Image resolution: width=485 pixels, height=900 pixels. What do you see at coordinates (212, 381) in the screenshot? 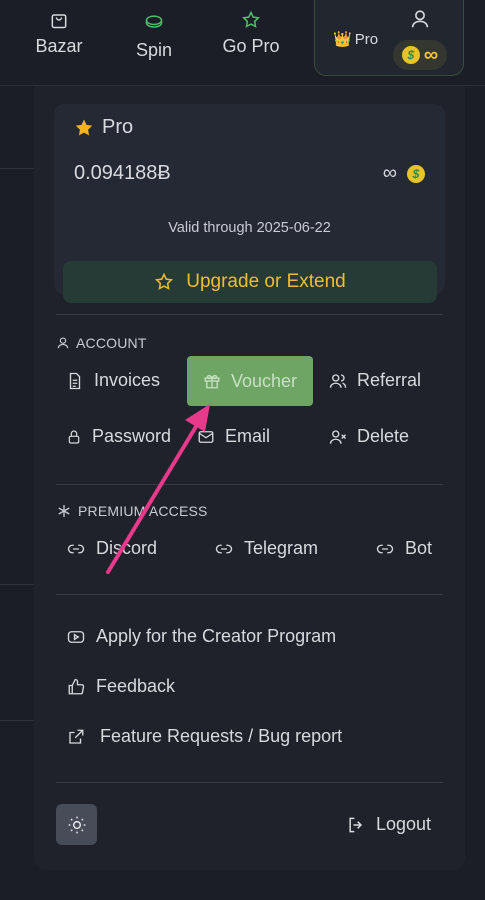
I see `gift-icon` at bounding box center [212, 381].